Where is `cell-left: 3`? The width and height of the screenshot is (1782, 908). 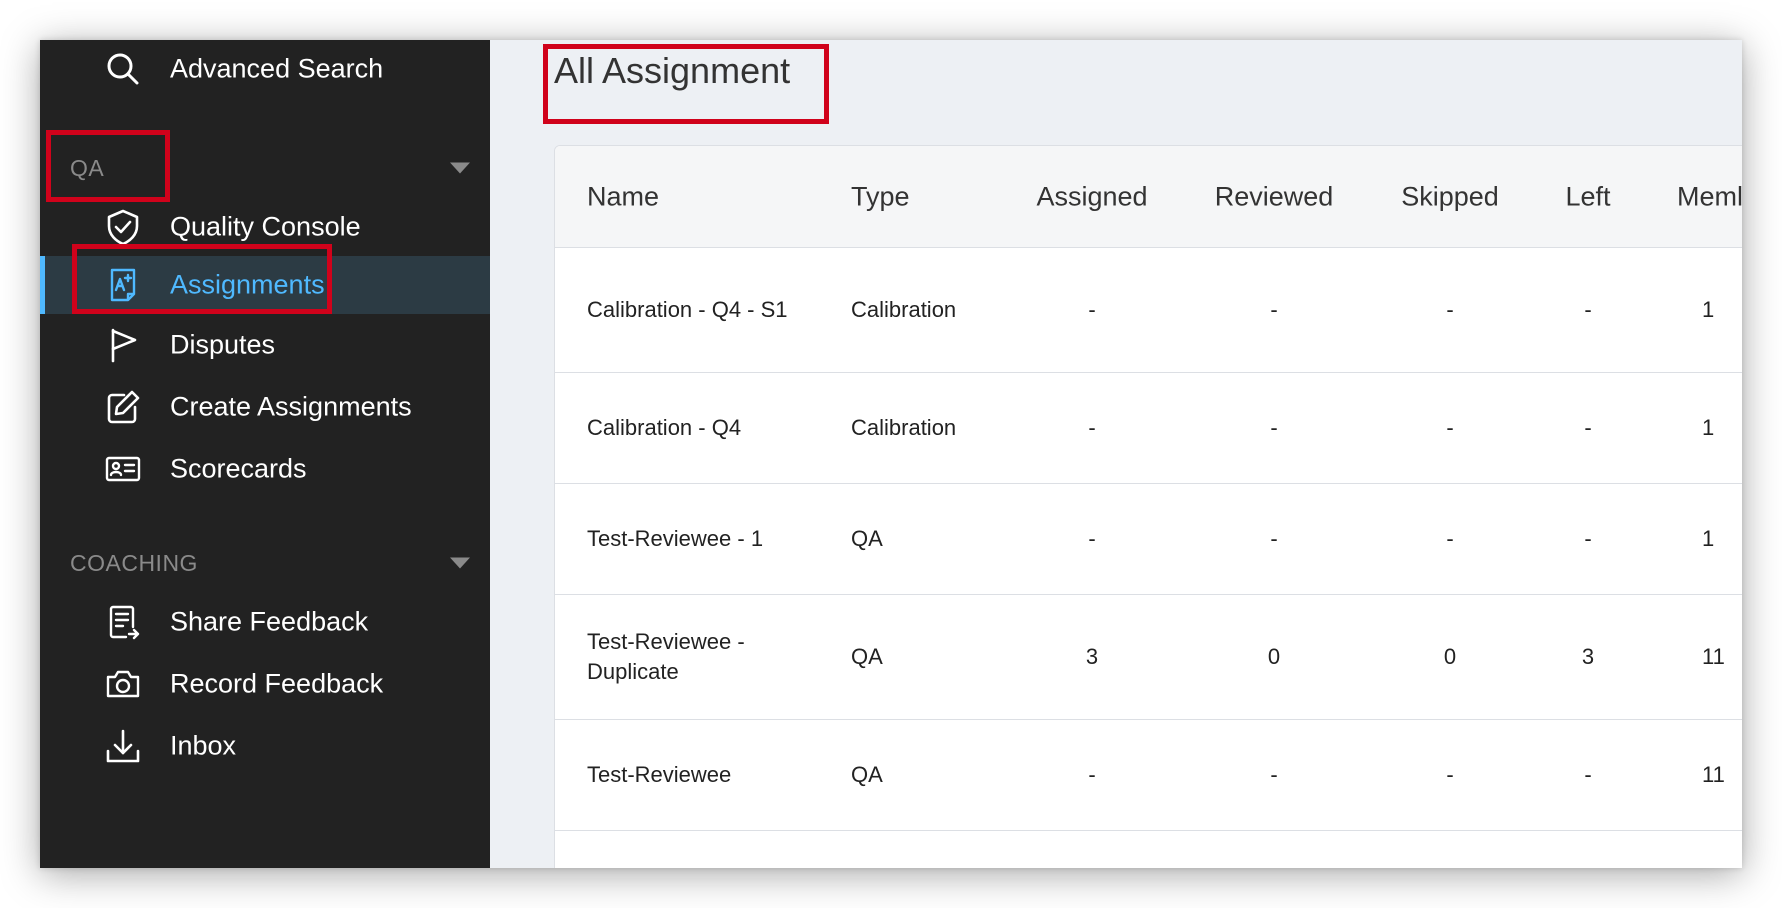 cell-left: 3 is located at coordinates (1588, 656).